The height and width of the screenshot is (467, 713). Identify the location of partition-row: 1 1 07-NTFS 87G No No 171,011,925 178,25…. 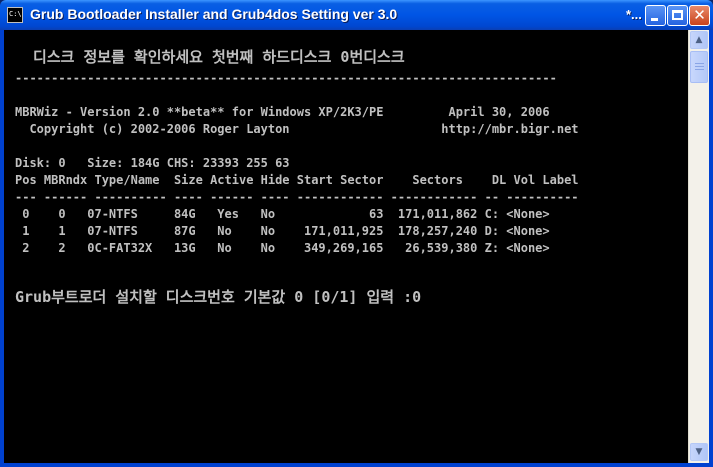
(282, 231).